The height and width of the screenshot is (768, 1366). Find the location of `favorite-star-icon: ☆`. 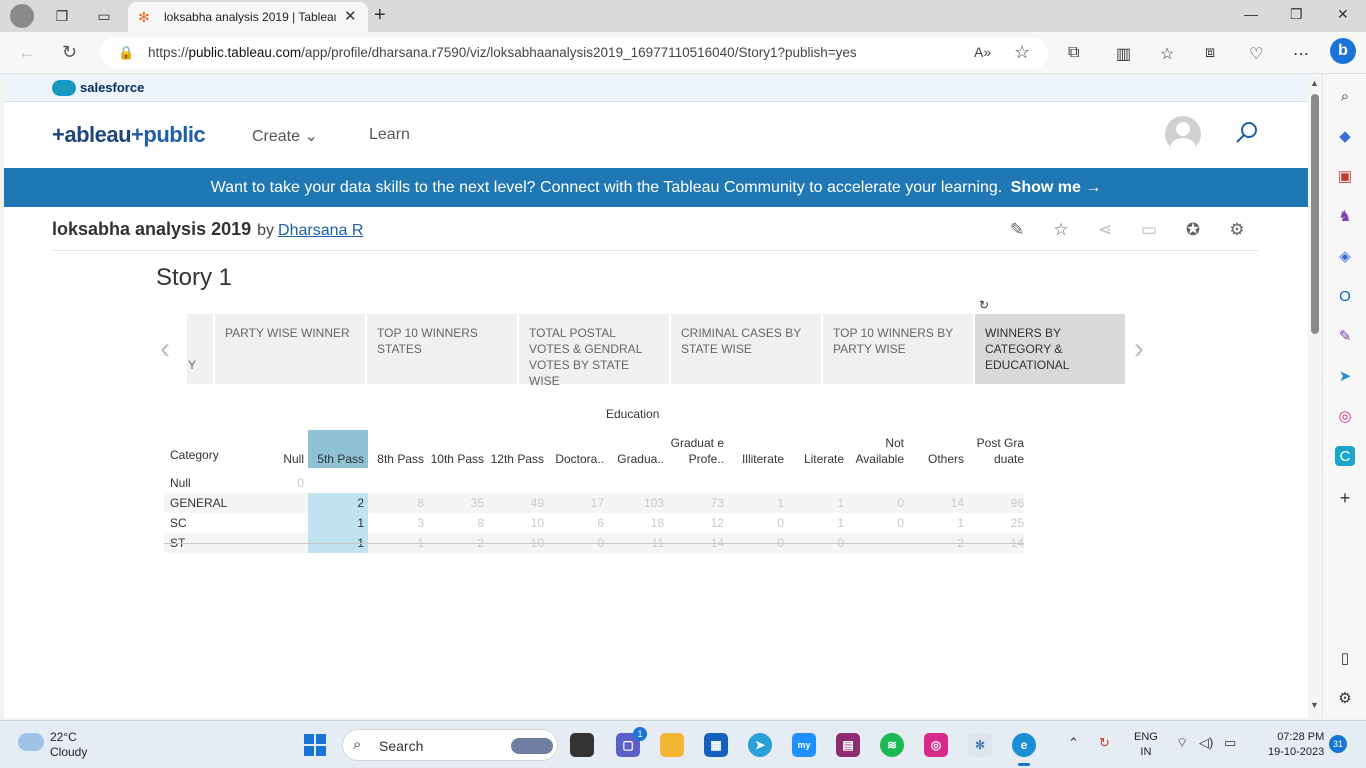

favorite-star-icon: ☆ is located at coordinates (1022, 52).